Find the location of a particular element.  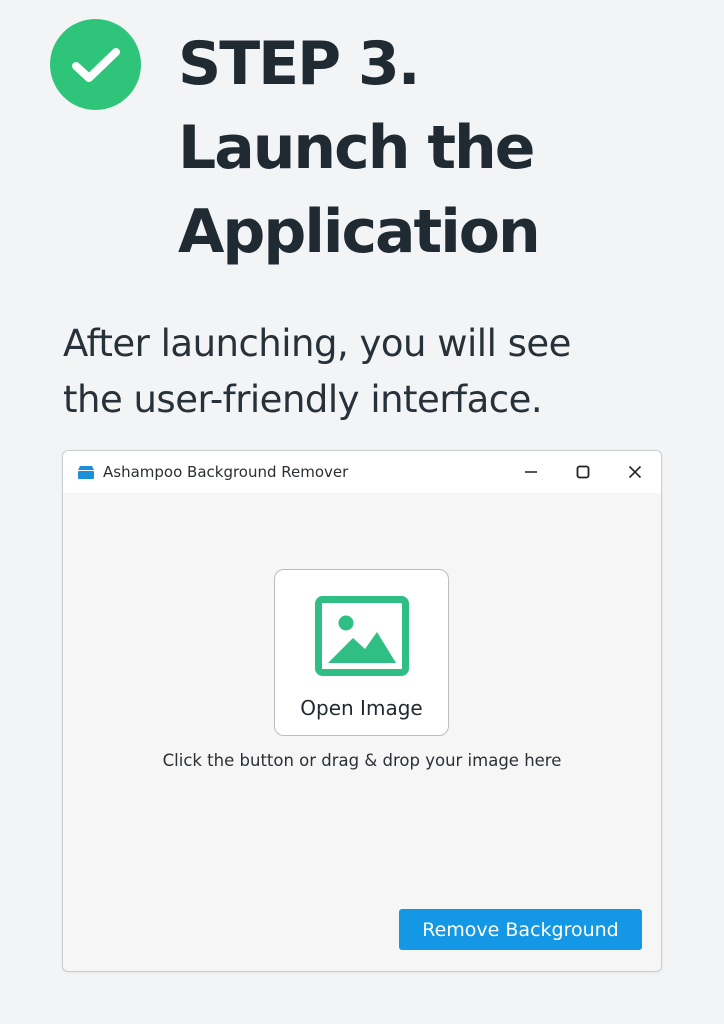

minimize-icon is located at coordinates (531, 472).